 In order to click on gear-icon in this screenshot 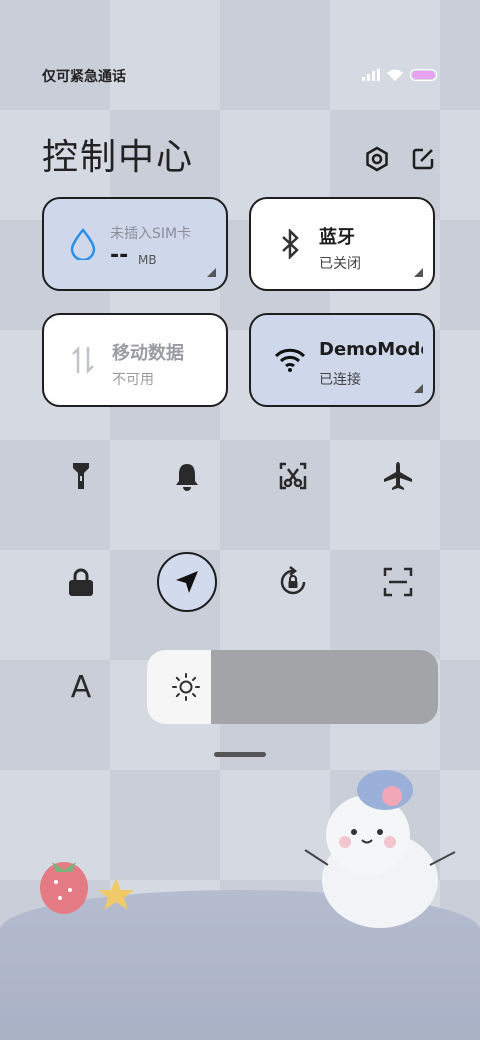, I will do `click(377, 159)`.